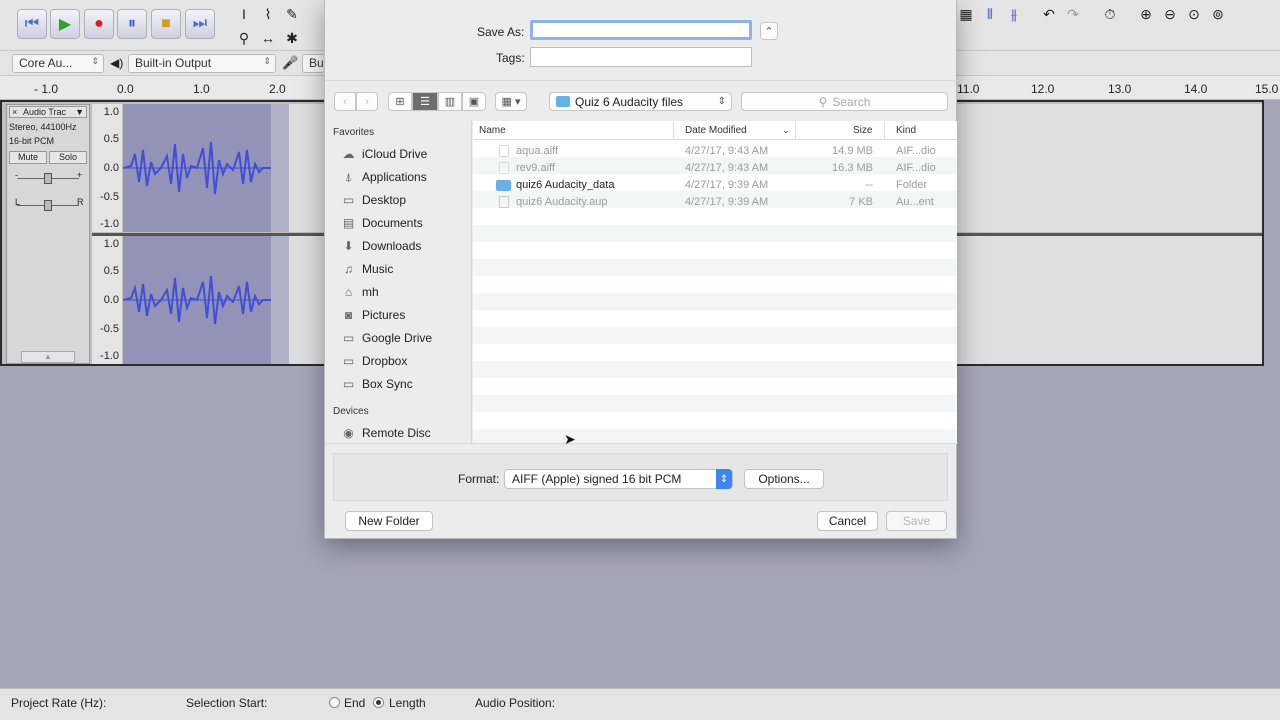 The height and width of the screenshot is (720, 1280). I want to click on forward-button: ›, so click(367, 101).